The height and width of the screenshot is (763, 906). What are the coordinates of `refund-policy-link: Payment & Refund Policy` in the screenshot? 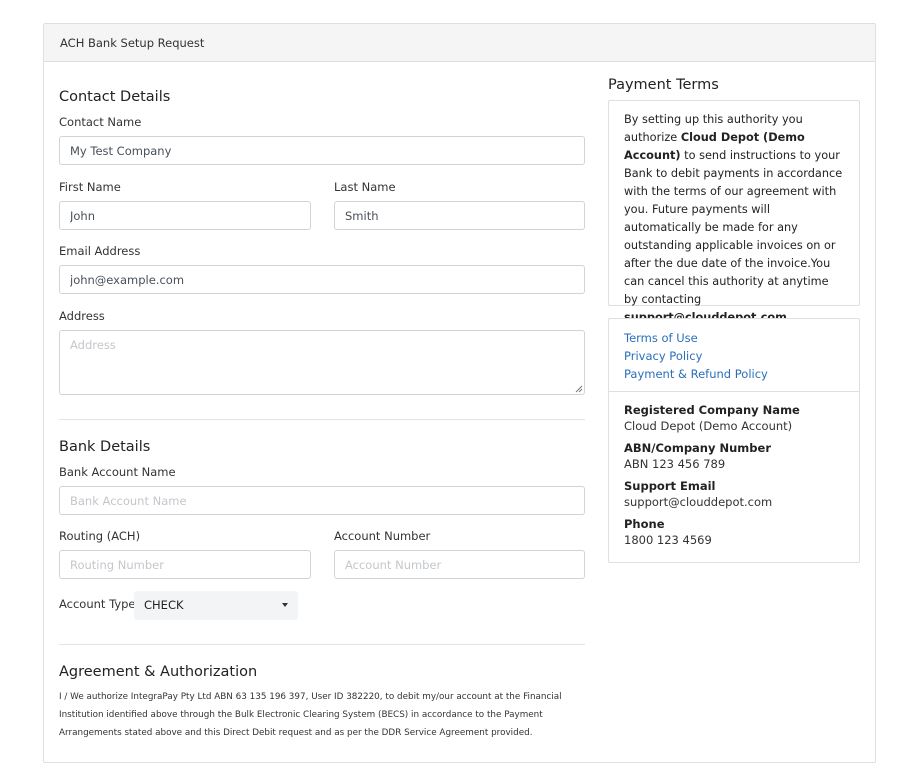 It's located at (734, 374).